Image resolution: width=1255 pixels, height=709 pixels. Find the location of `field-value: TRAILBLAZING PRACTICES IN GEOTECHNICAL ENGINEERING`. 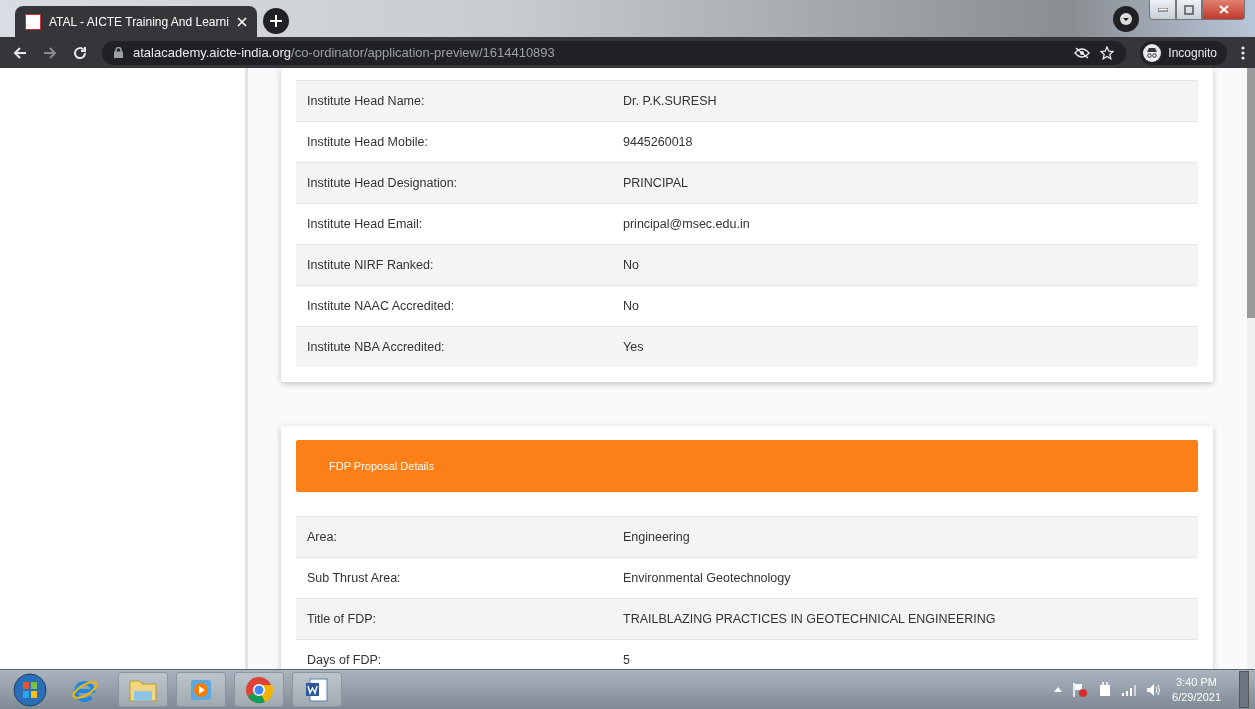

field-value: TRAILBLAZING PRACTICES IN GEOTECHNICAL ENGINEERING is located at coordinates (809, 619).